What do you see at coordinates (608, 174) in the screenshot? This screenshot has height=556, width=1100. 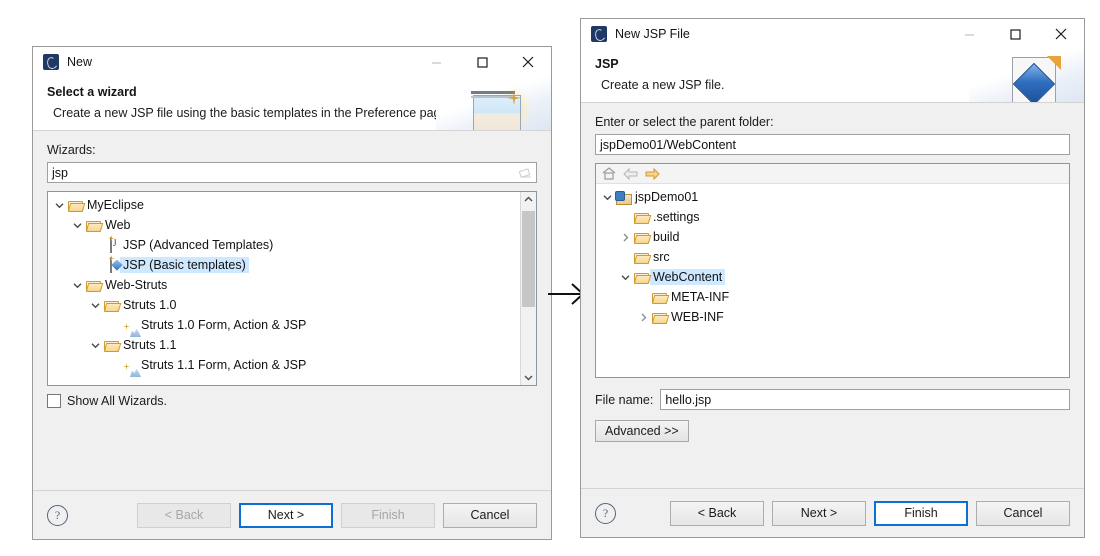 I see `home-icon` at bounding box center [608, 174].